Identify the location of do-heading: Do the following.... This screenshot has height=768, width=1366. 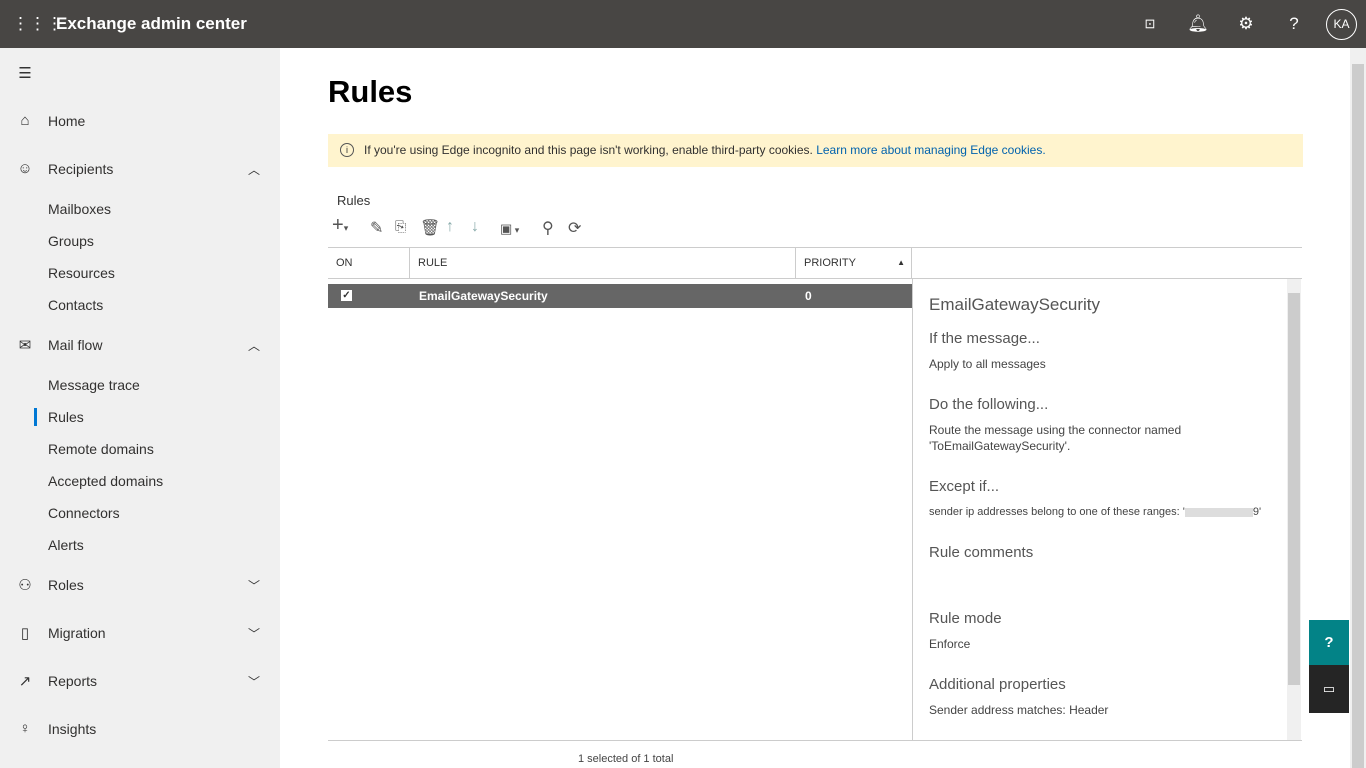
(989, 404).